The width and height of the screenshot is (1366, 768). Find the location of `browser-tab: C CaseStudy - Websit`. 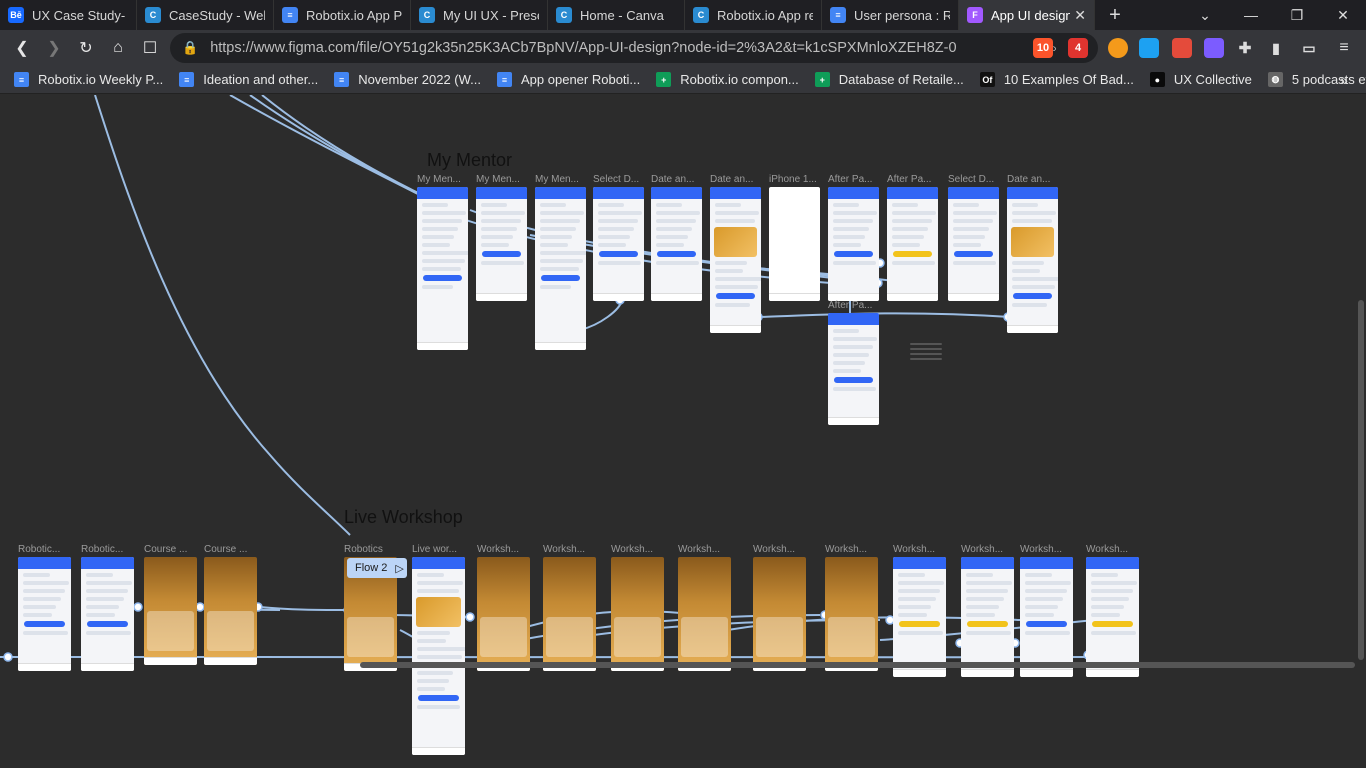

browser-tab: C CaseStudy - Websit is located at coordinates (205, 15).